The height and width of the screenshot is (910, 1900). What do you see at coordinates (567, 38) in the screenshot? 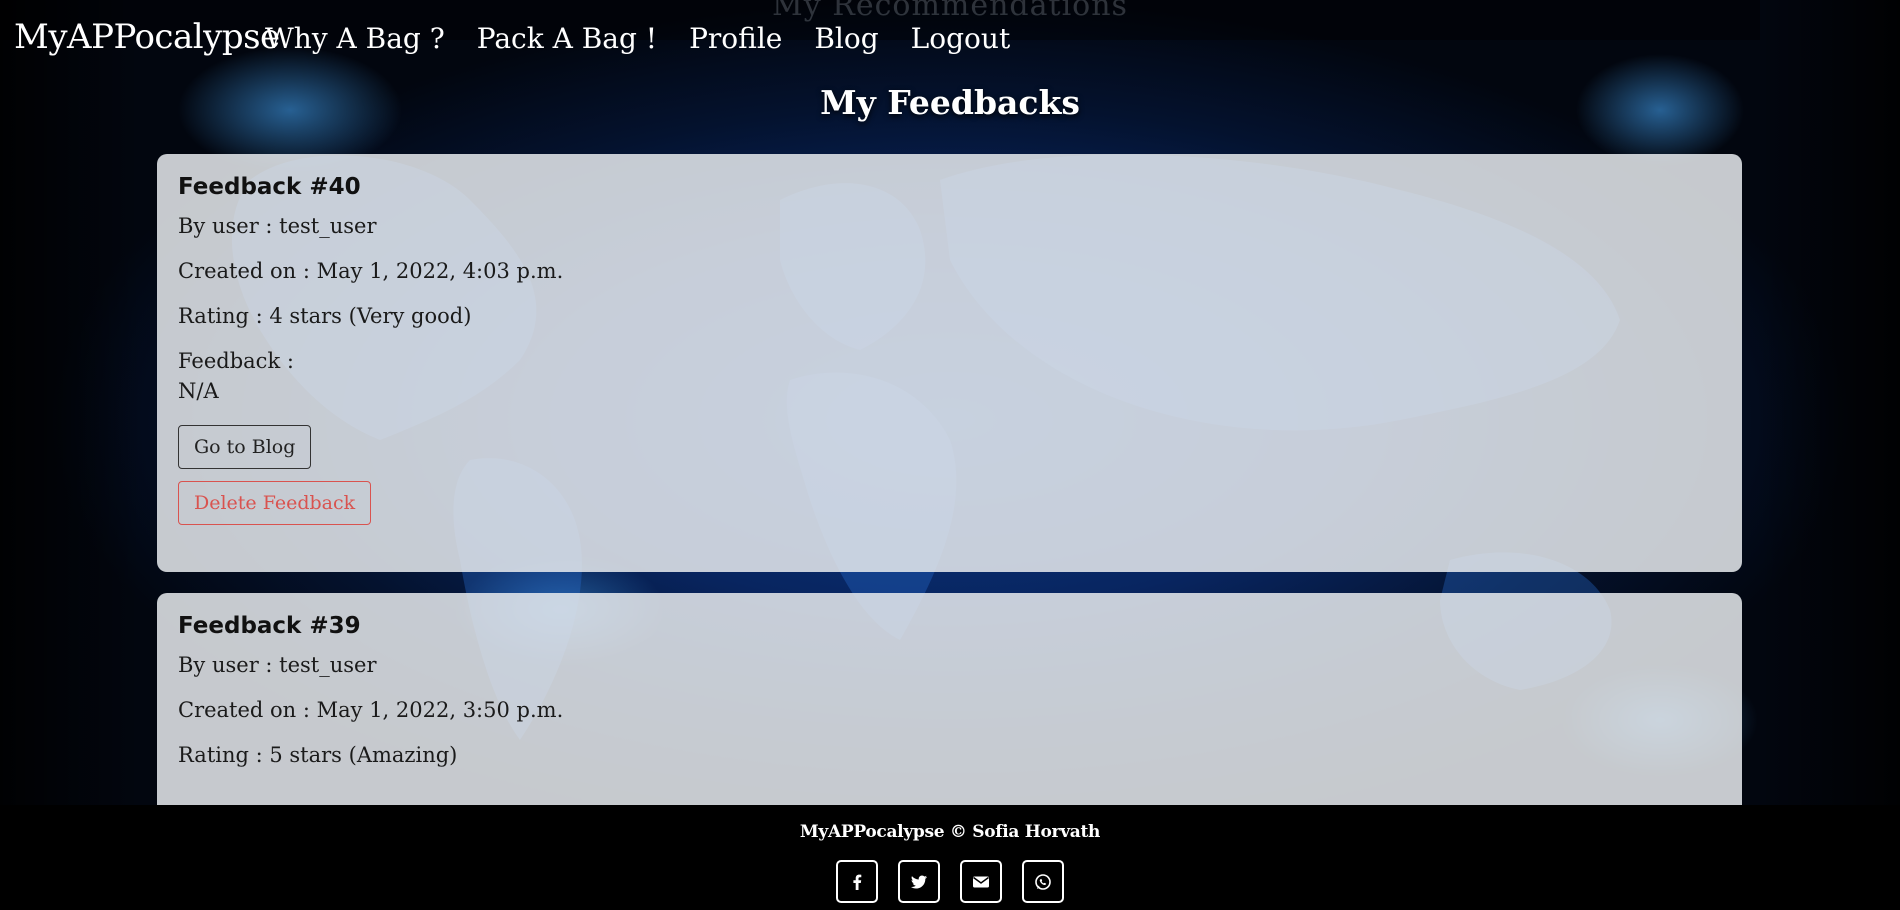
I see `nav-link-pack-a-bag: Pack A Bag !` at bounding box center [567, 38].